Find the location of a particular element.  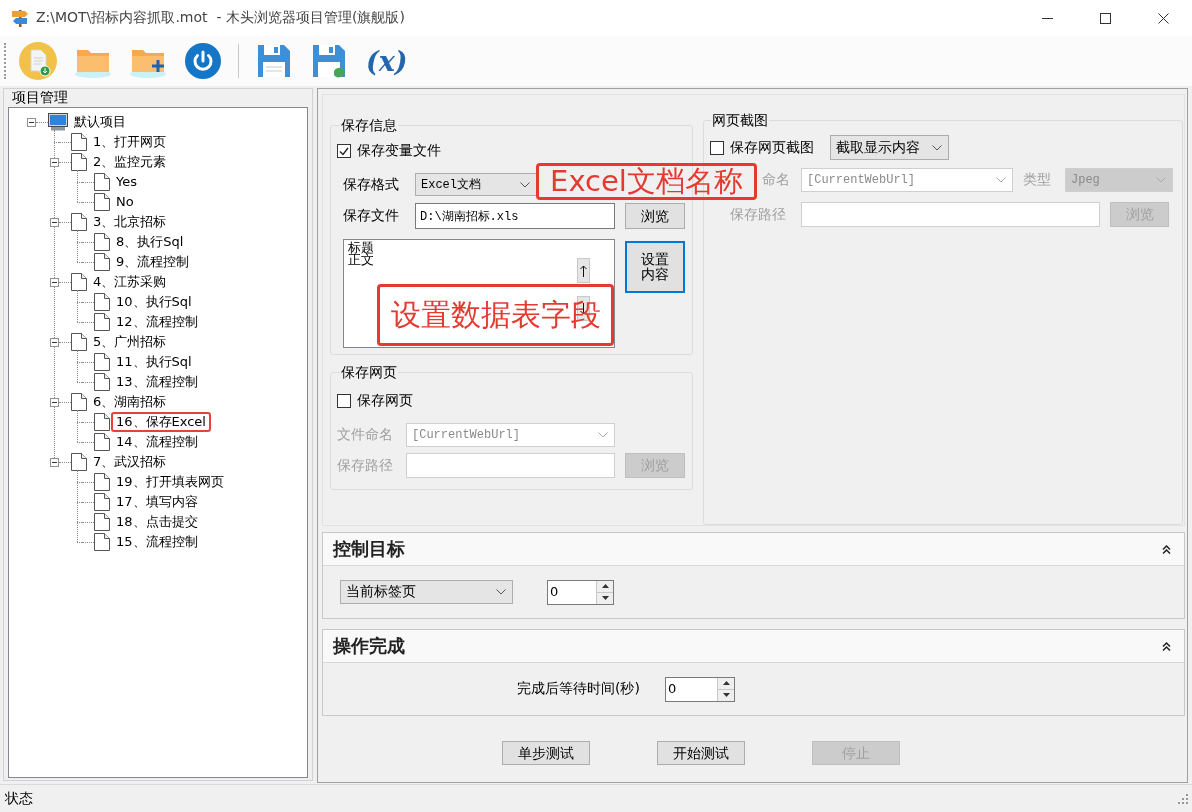

action-button: 开始测试 is located at coordinates (701, 753).